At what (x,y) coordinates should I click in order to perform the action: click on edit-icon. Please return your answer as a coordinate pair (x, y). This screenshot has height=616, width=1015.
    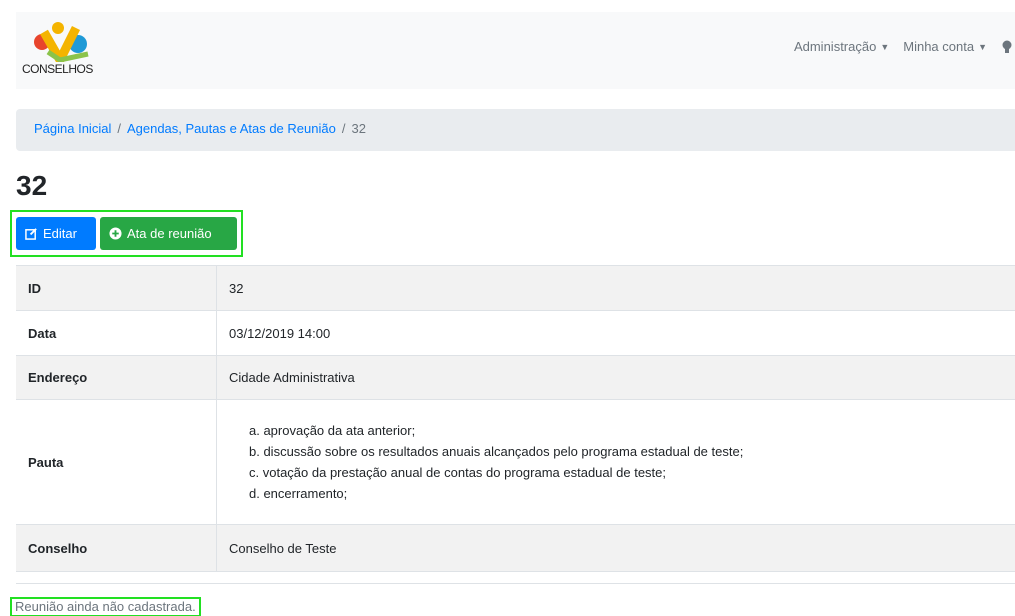
    Looking at the image, I should click on (31, 234).